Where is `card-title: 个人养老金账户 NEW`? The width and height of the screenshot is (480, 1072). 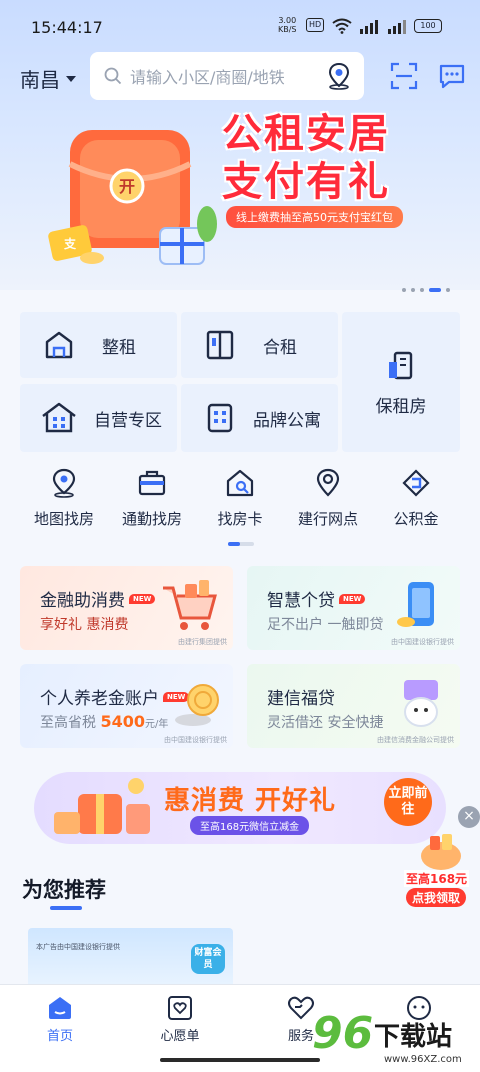
card-title: 个人养老金账户 NEW is located at coordinates (115, 696).